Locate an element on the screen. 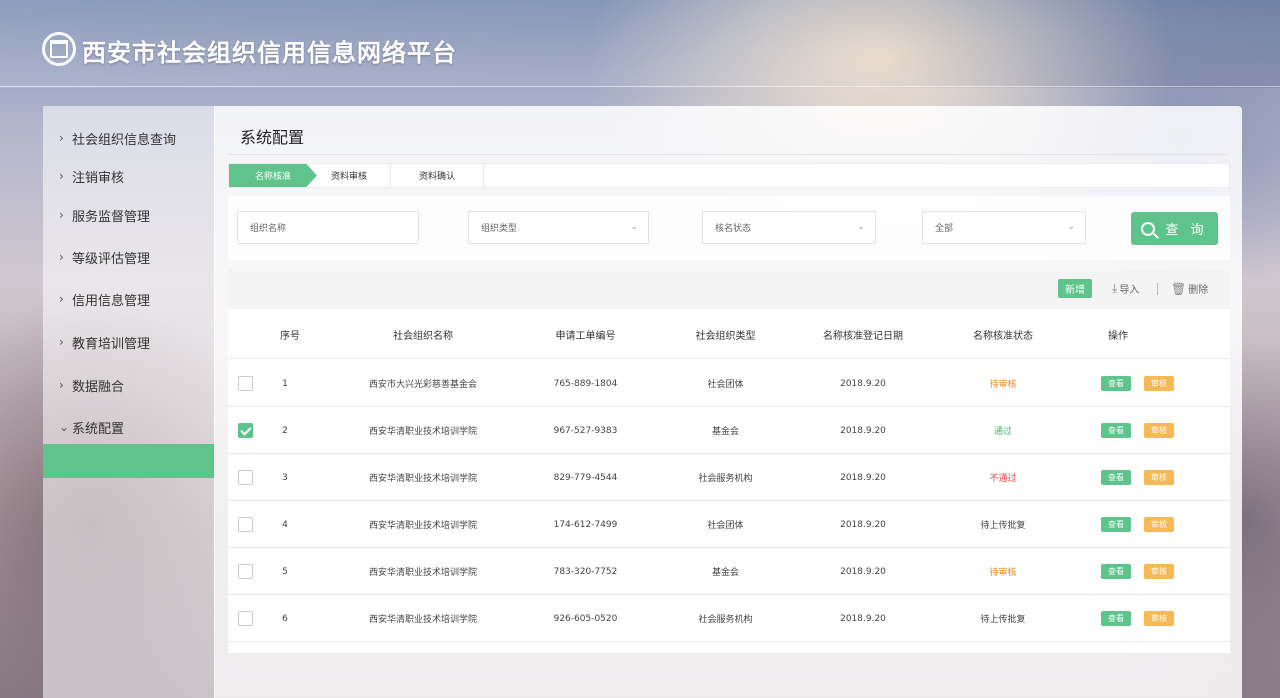 The width and height of the screenshot is (1280, 698). sidebar-item-label: 数据融合 is located at coordinates (98, 387).